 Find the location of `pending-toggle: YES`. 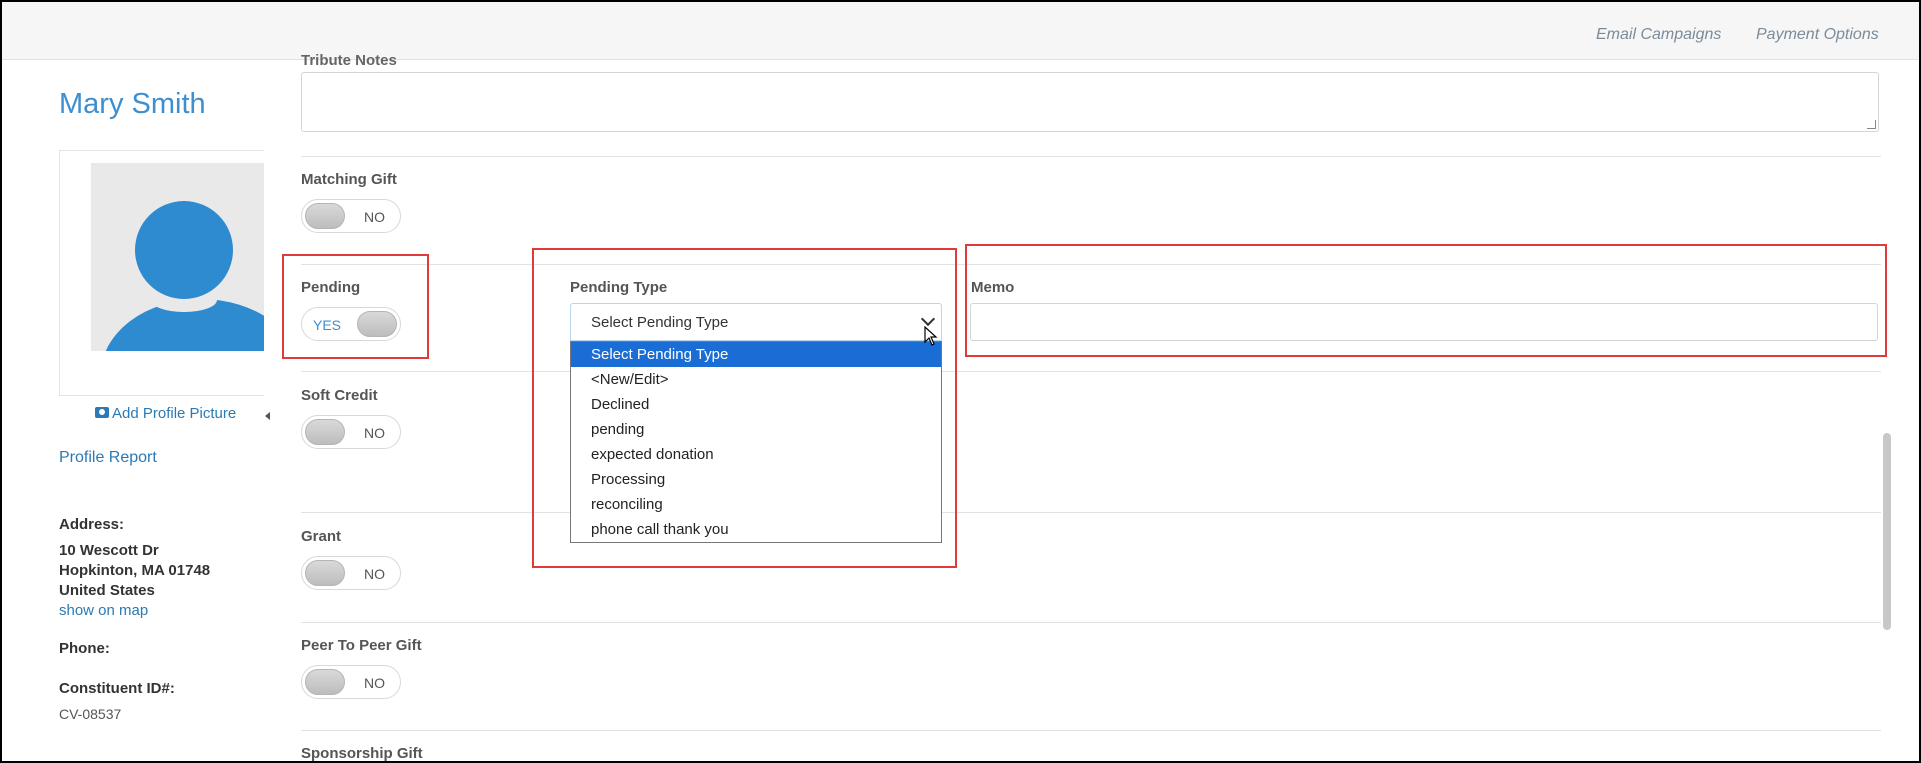

pending-toggle: YES is located at coordinates (351, 324).